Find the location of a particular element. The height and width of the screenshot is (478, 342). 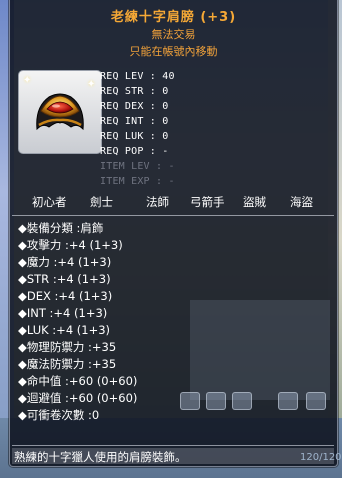

stat-line: ◆INT :+4 (1+3) is located at coordinates (63, 313).